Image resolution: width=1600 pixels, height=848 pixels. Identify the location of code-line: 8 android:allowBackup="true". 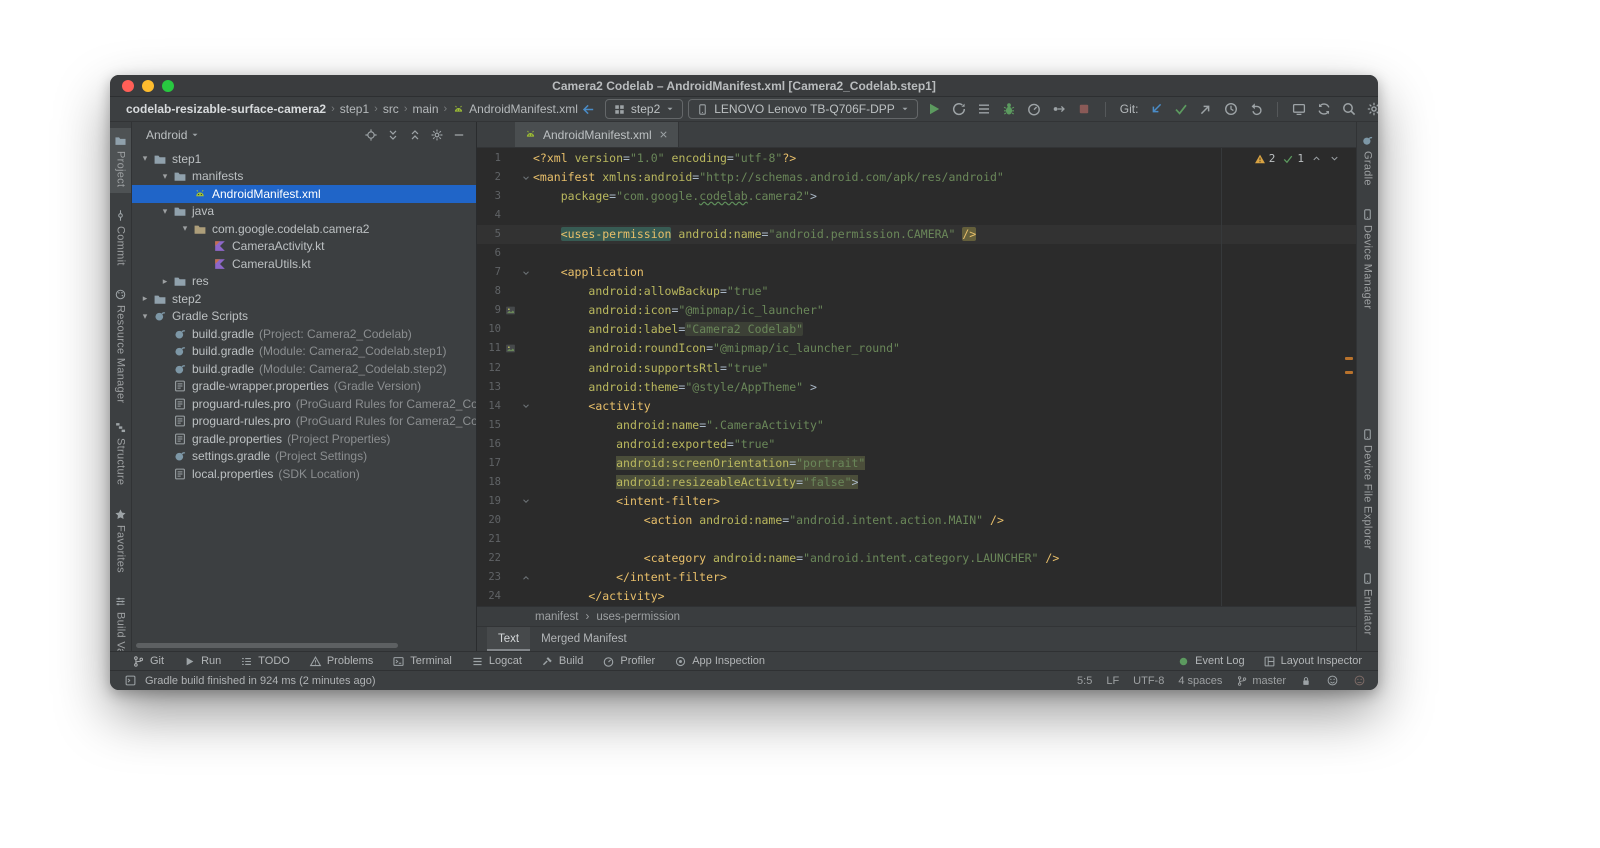
(916, 291).